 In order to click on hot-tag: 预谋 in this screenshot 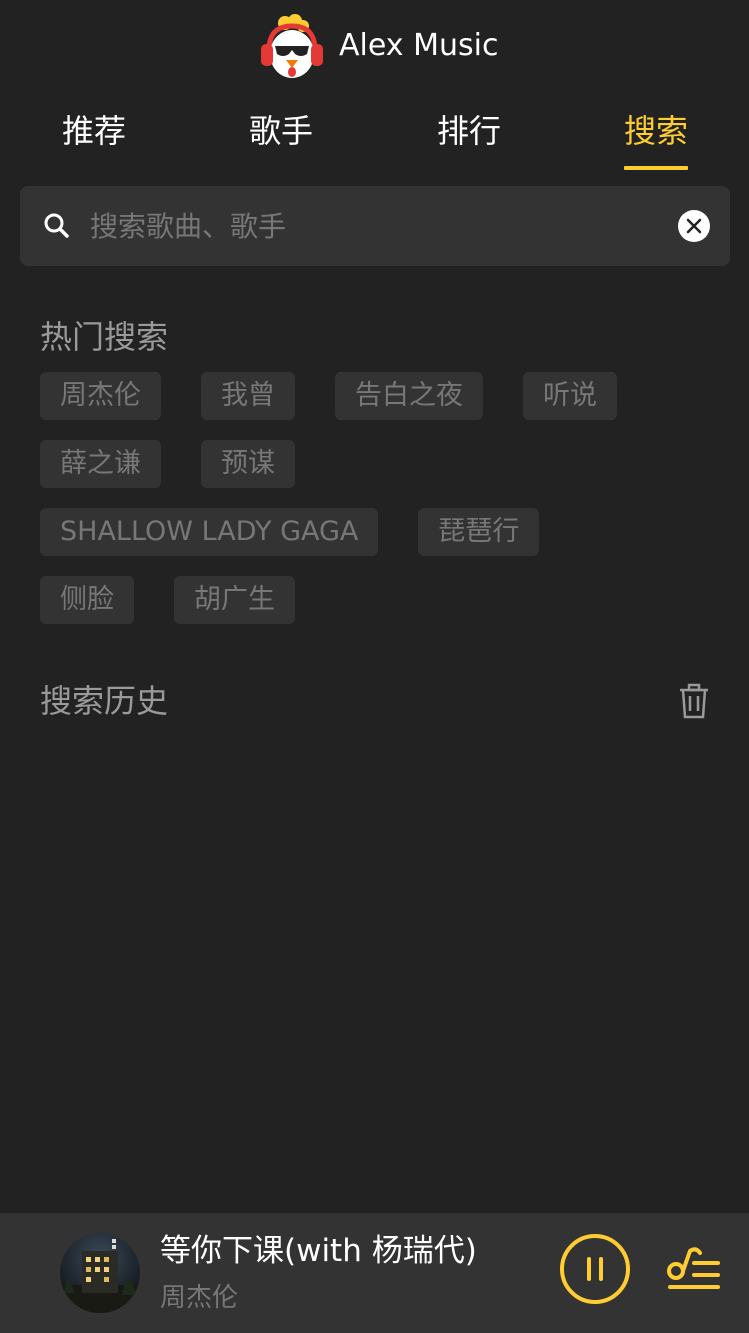, I will do `click(248, 464)`.